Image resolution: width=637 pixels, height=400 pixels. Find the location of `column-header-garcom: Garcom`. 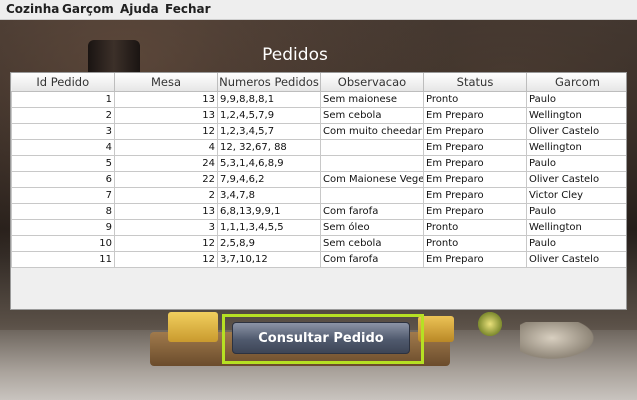

column-header-garcom: Garcom is located at coordinates (576, 82).